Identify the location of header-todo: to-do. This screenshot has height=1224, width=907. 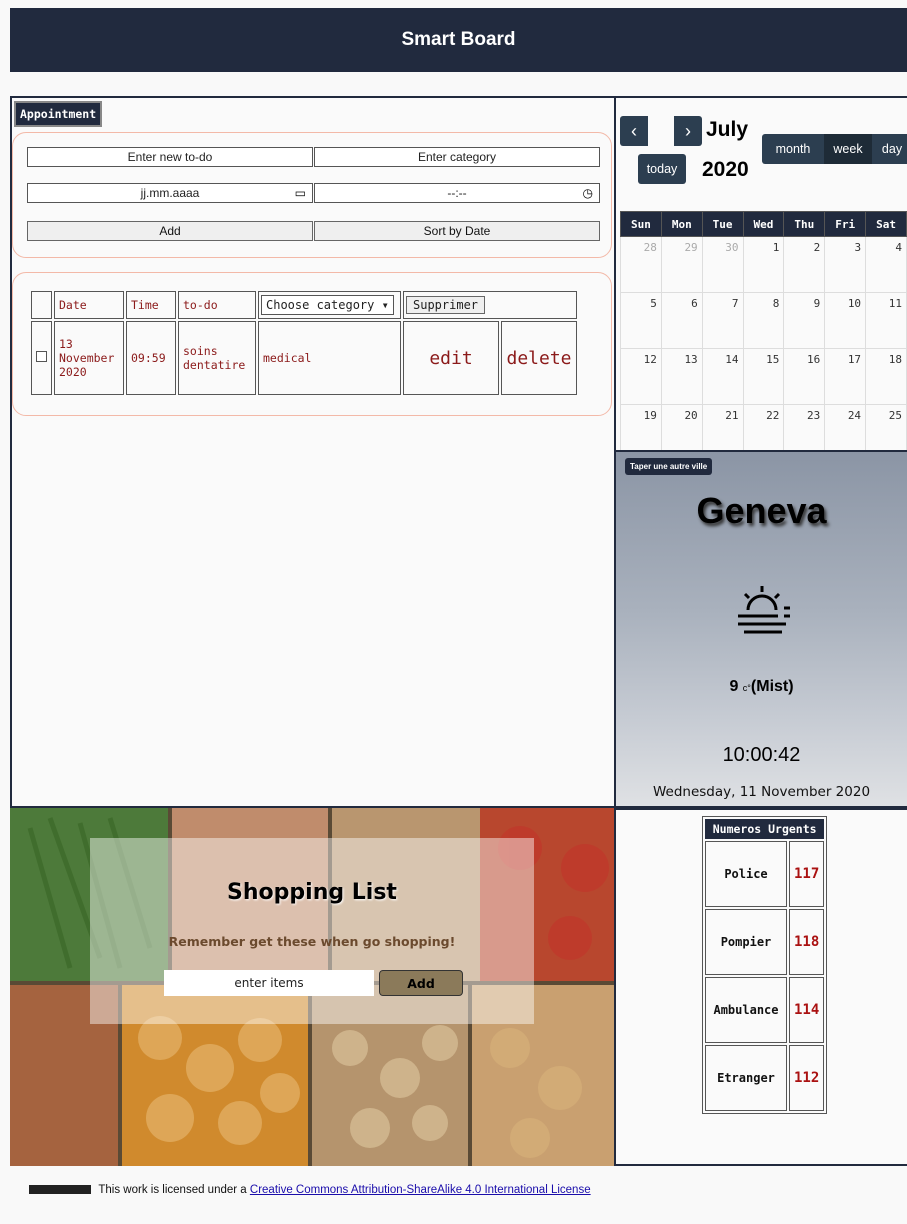
(217, 305).